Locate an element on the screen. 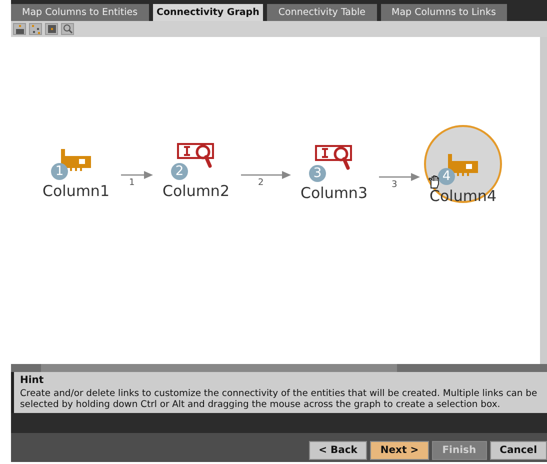 The image size is (547, 464). node-label: Column1 is located at coordinates (76, 191).